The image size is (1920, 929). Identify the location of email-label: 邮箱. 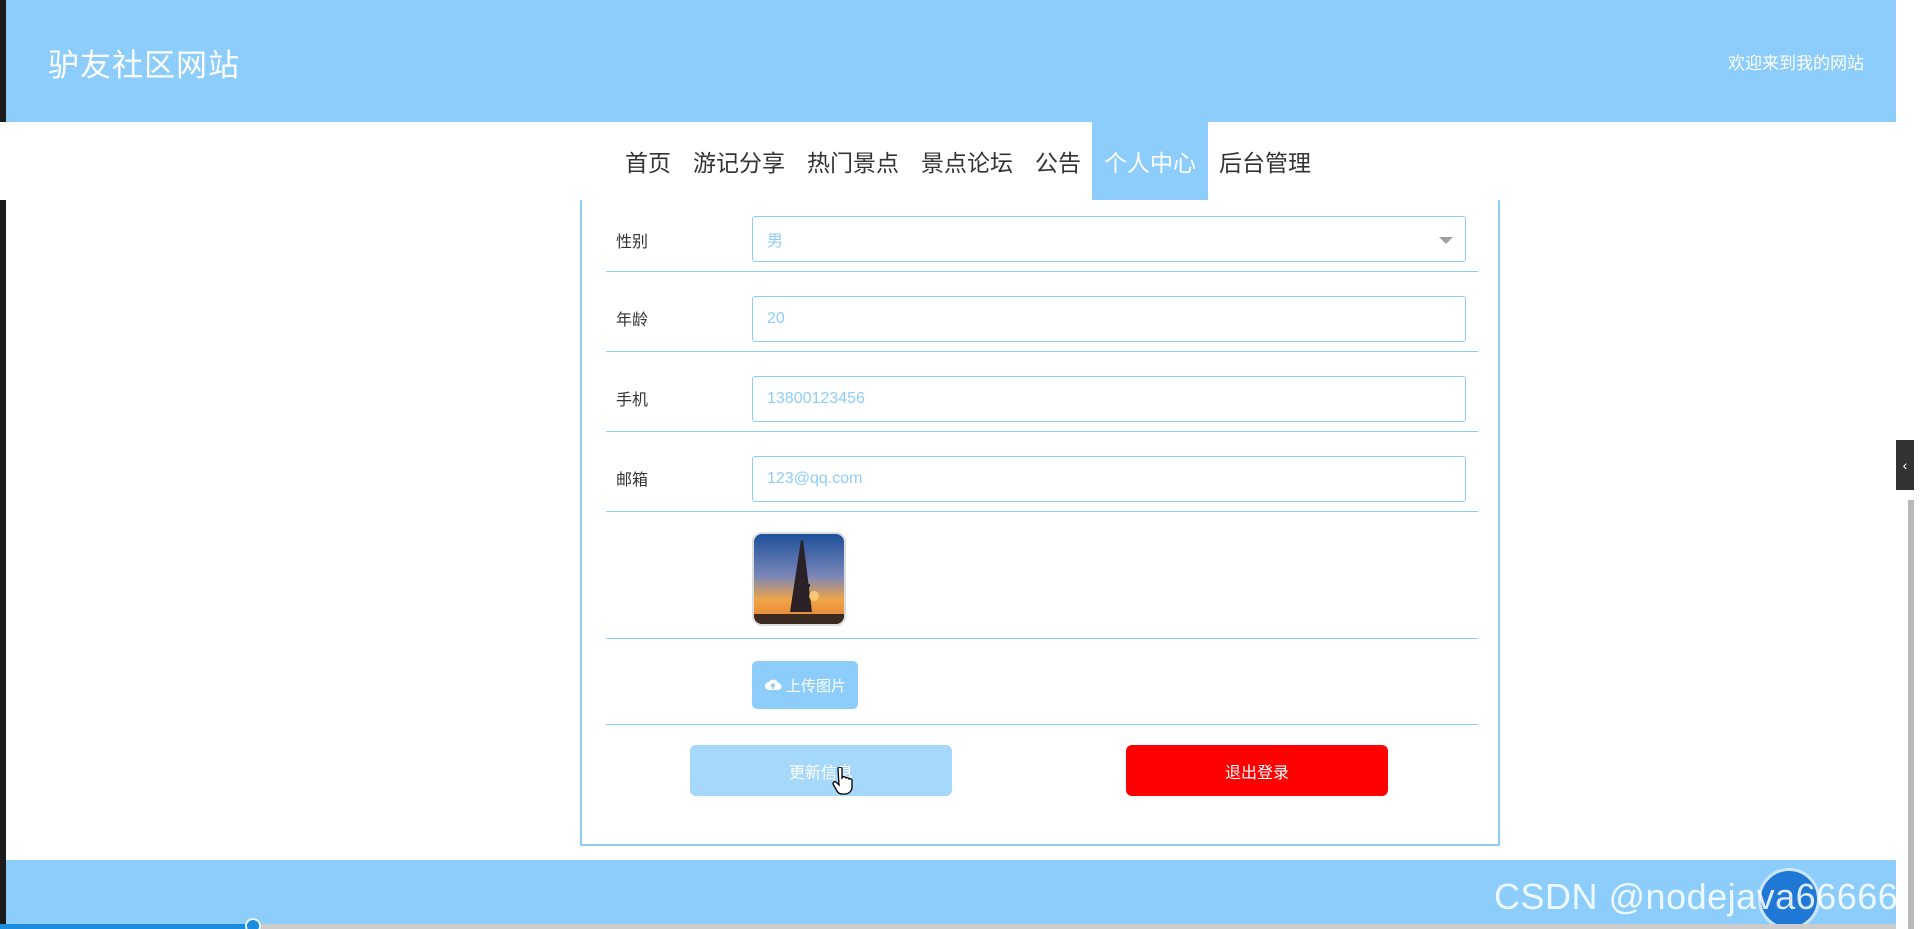
(632, 480).